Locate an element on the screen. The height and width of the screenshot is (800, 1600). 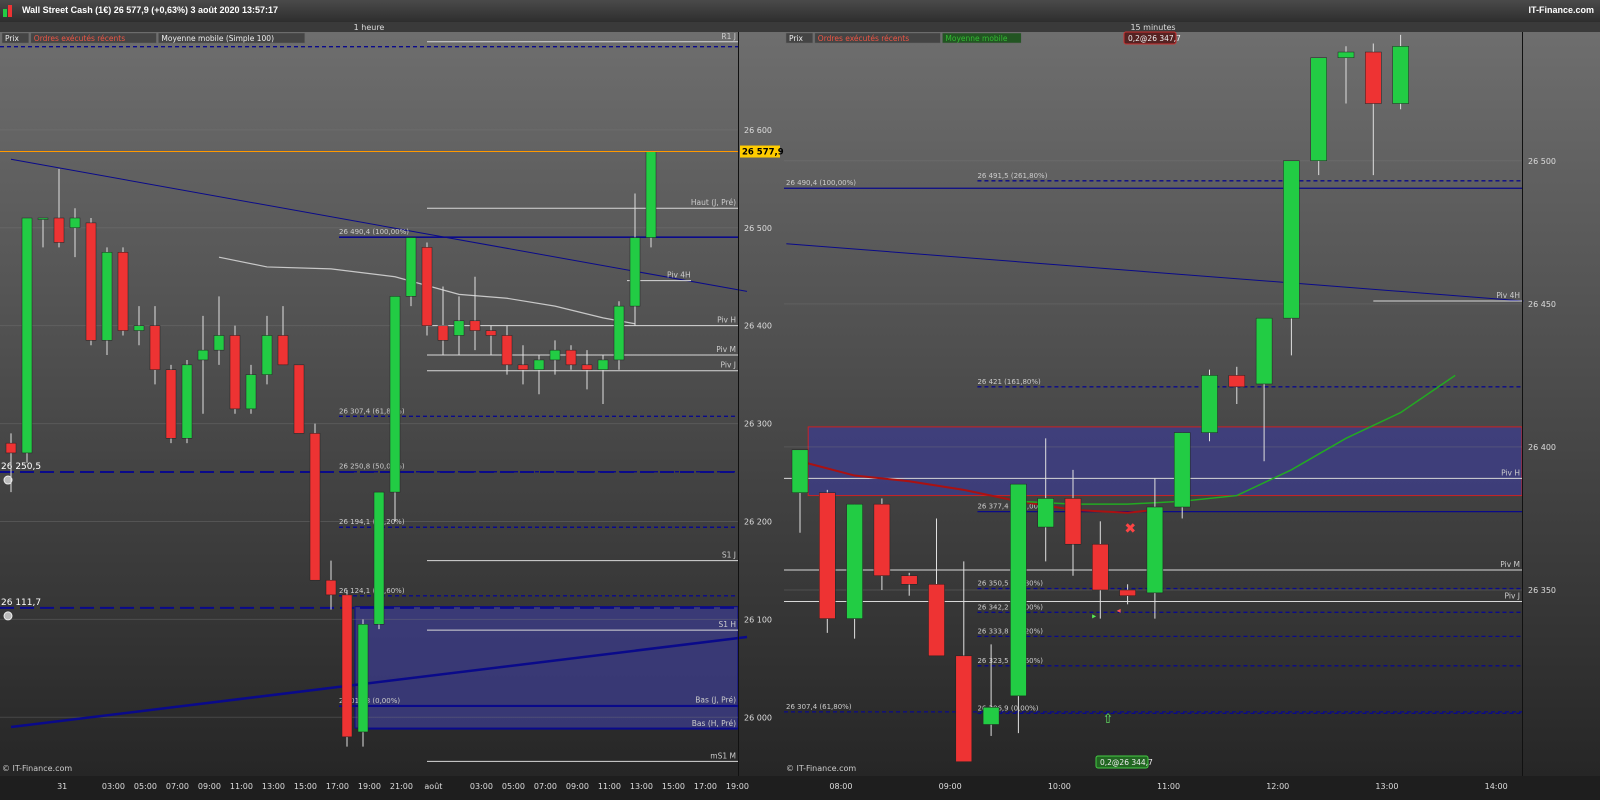
panel-title: 15 minutes is located at coordinates (1152, 27).